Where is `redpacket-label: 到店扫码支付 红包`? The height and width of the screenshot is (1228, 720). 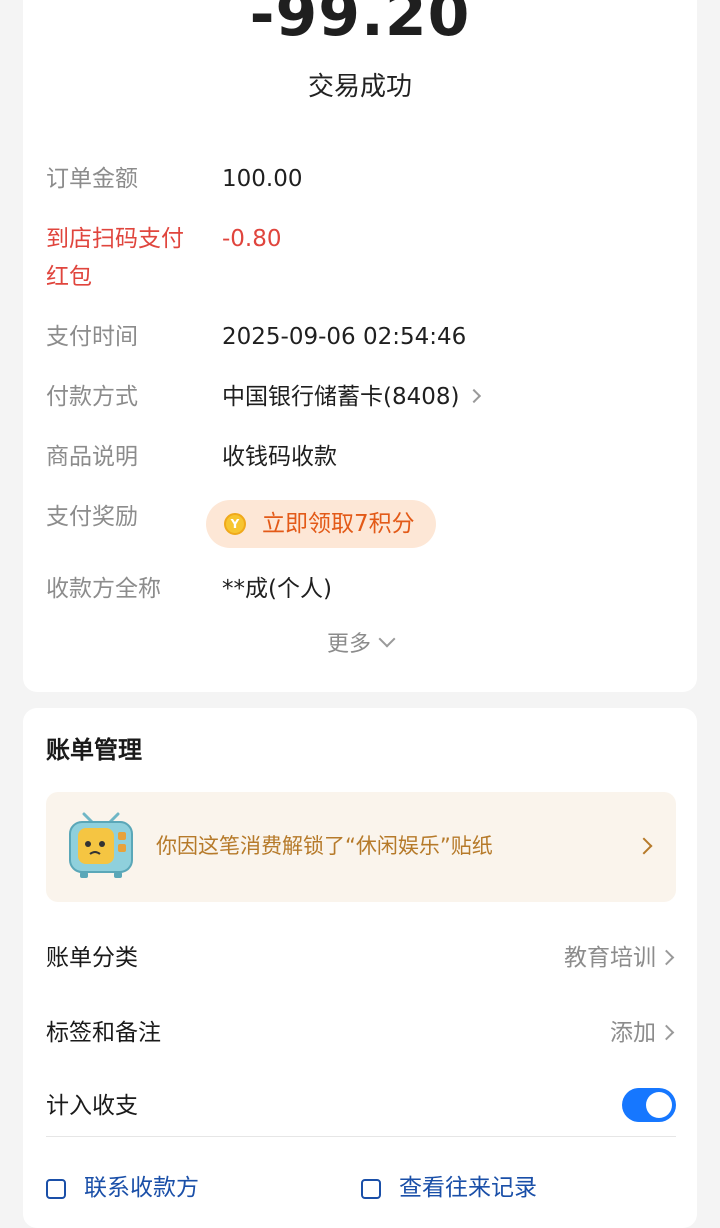 redpacket-label: 到店扫码支付 红包 is located at coordinates (126, 258).